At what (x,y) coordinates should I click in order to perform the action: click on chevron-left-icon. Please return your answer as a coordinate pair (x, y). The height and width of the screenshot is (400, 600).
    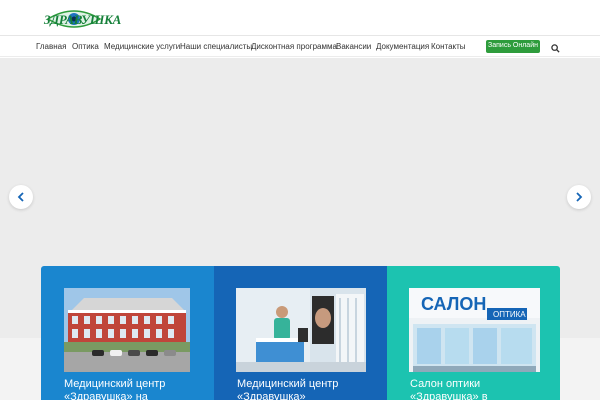
    Looking at the image, I should click on (20, 197).